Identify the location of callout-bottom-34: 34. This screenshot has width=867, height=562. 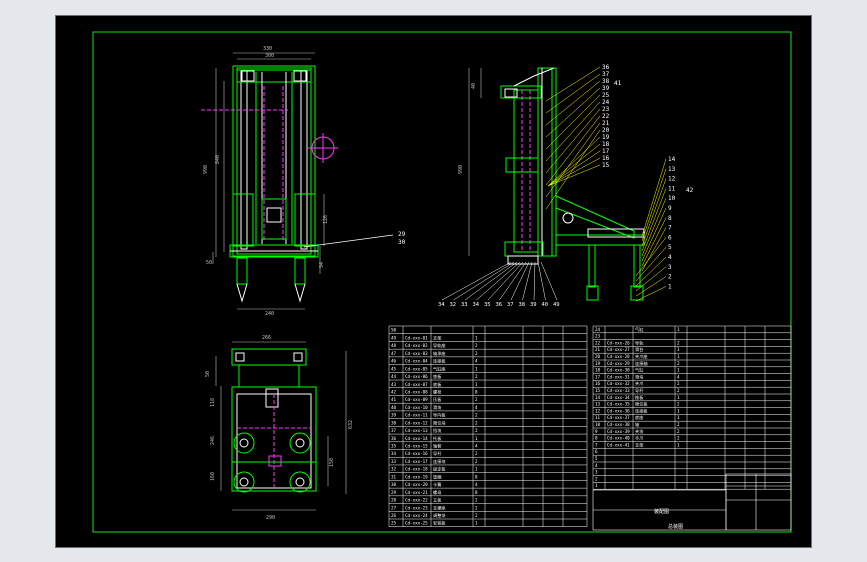
(476, 305).